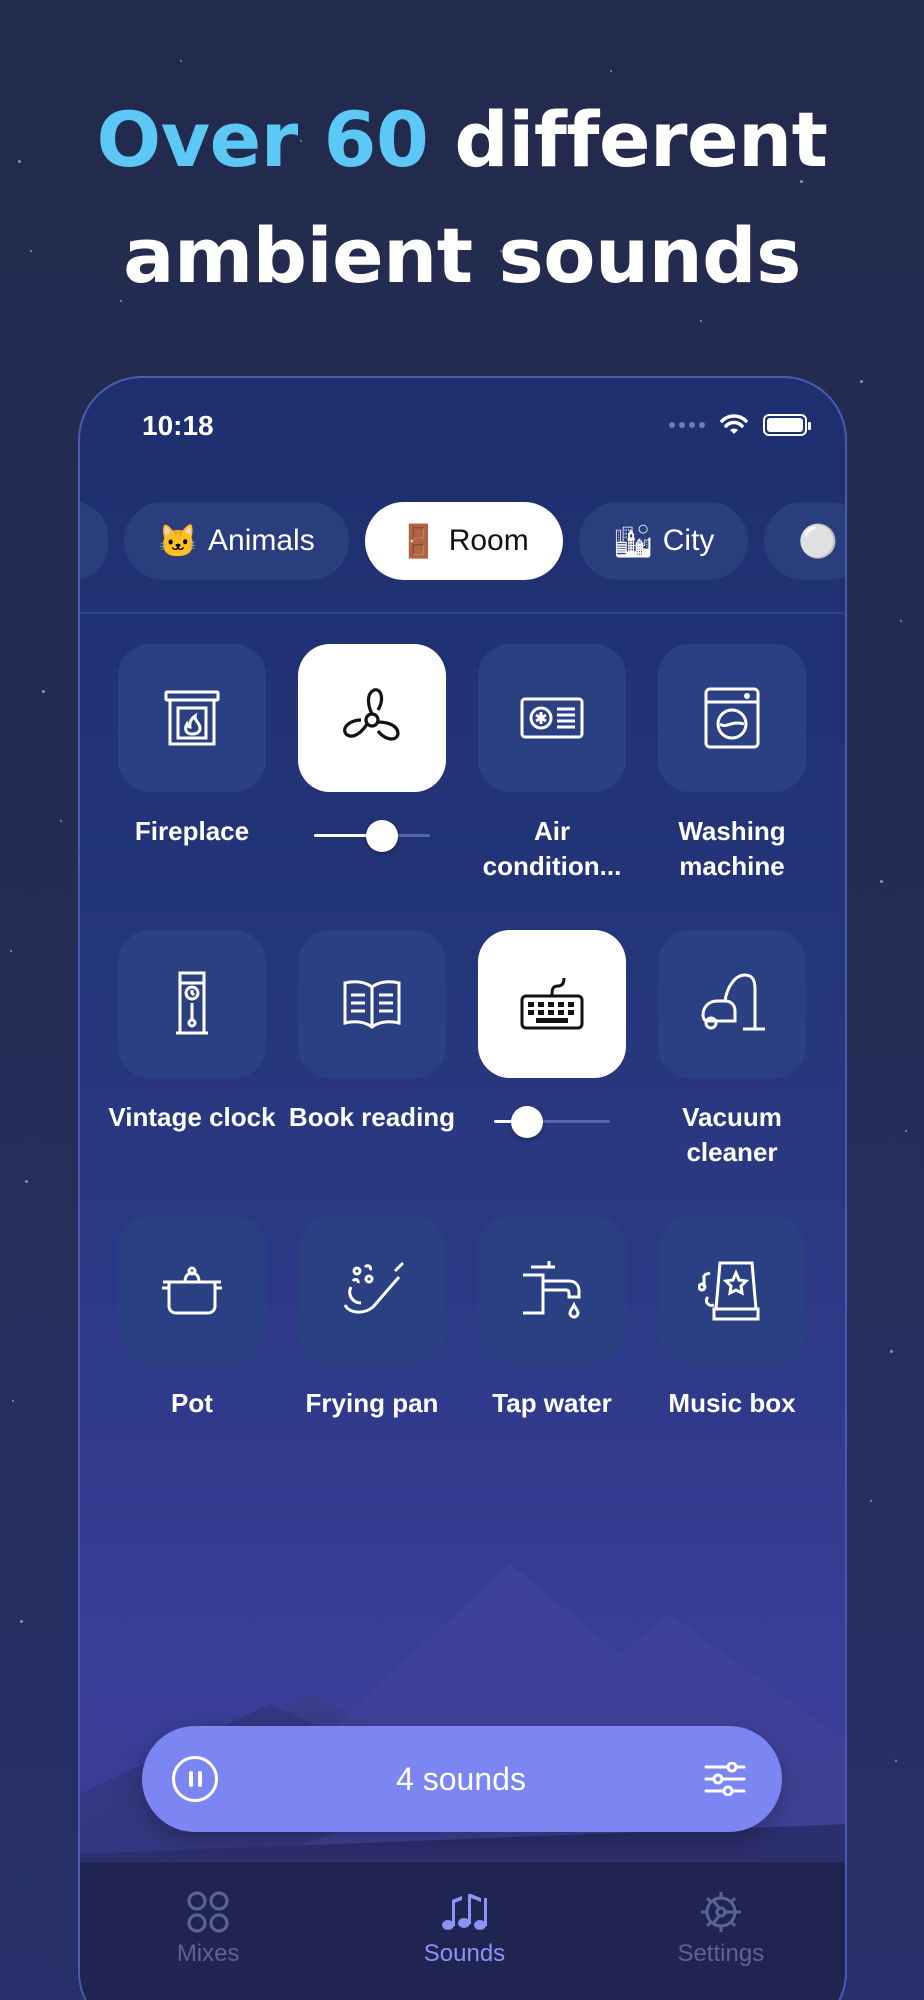  Describe the element at coordinates (687, 425) in the screenshot. I see `signal-icon` at that location.